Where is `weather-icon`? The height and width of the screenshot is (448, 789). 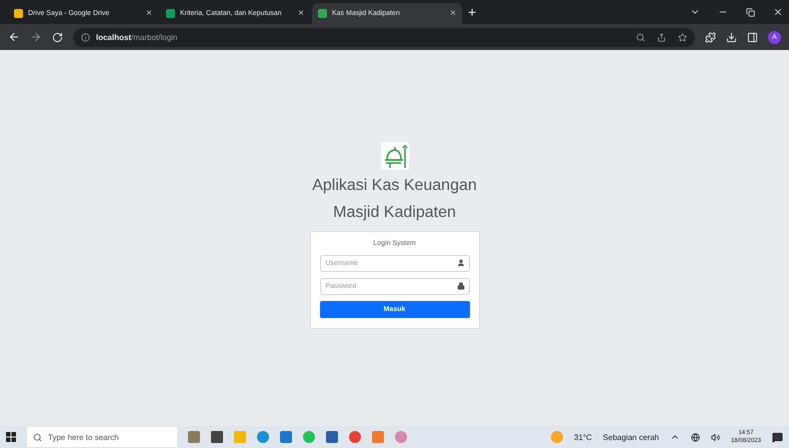
weather-icon is located at coordinates (557, 437).